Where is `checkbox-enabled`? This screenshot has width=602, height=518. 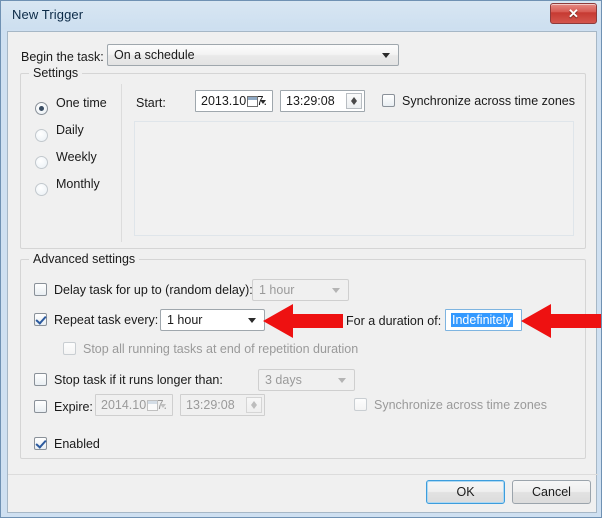
checkbox-enabled is located at coordinates (40, 443).